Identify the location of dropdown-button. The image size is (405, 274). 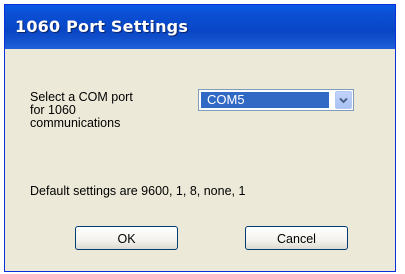
(343, 100).